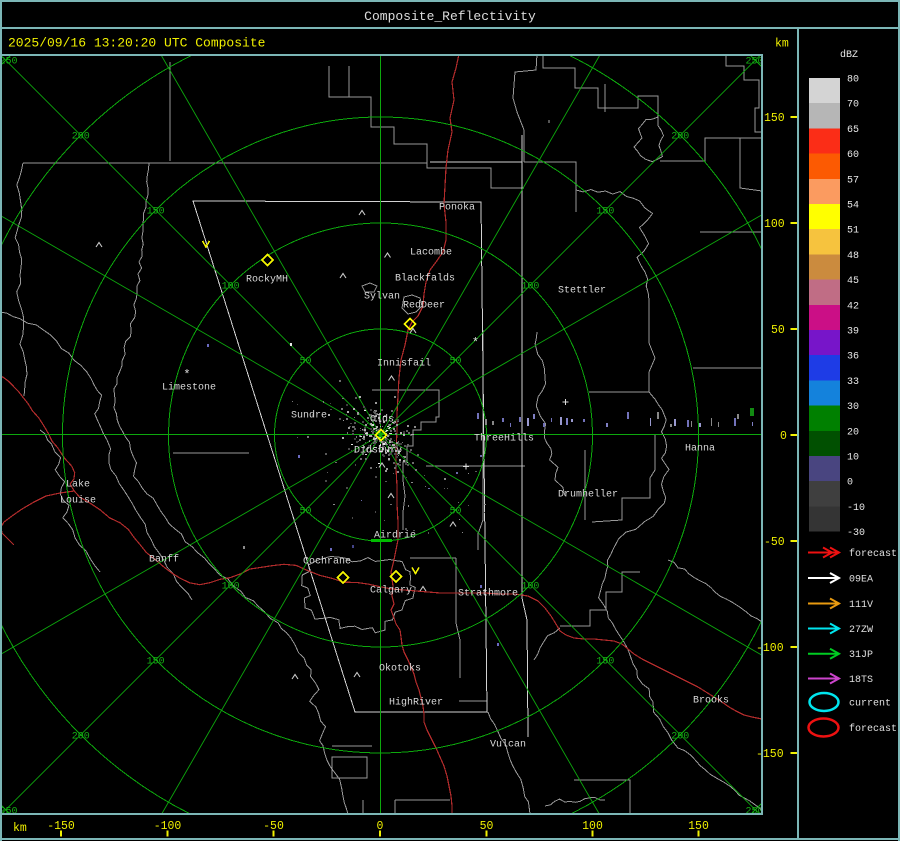 The height and width of the screenshot is (841, 900). Describe the element at coordinates (853, 458) in the screenshot. I see `svg-text: 10` at that location.